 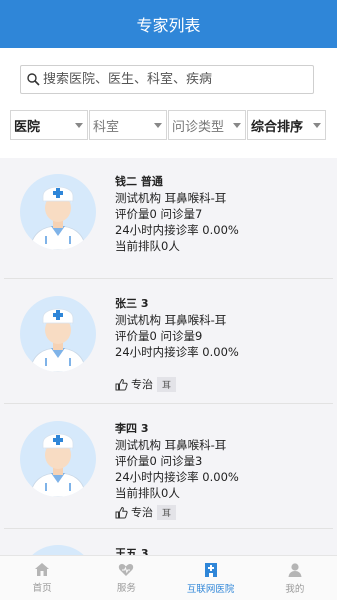 I want to click on tab-service: 服务, so click(x=126, y=578).